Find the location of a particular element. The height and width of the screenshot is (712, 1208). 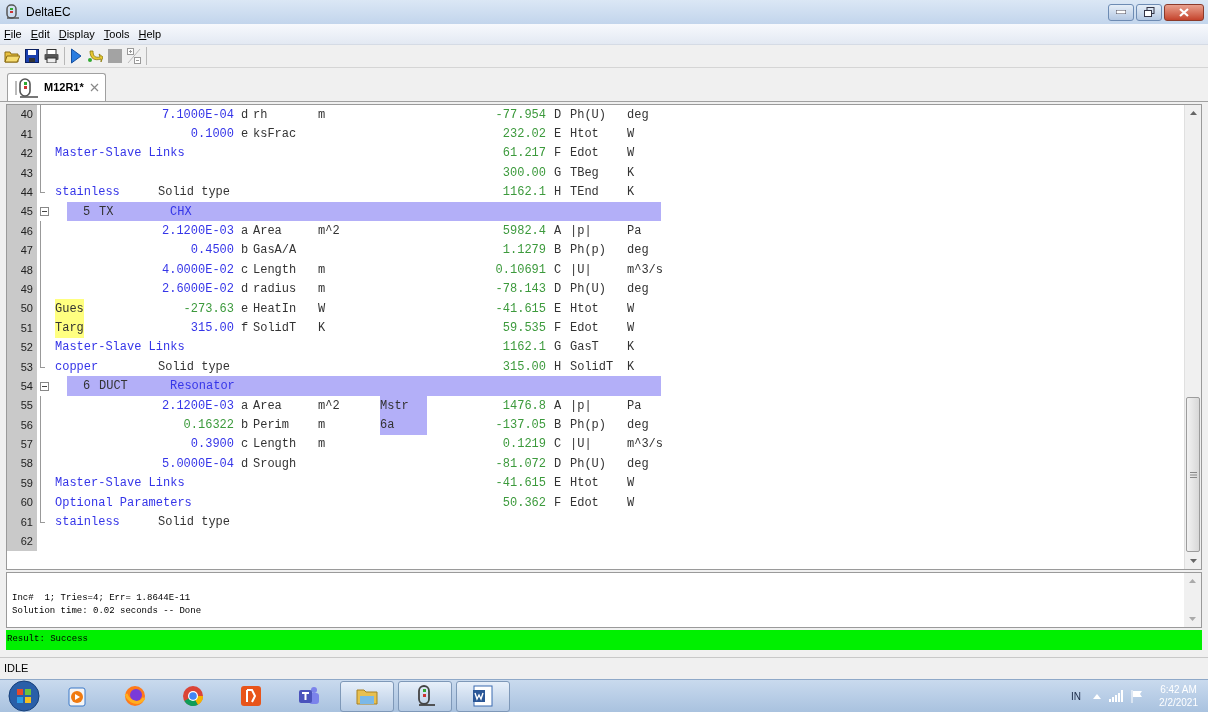

line-number: 59 is located at coordinates (26, 483).